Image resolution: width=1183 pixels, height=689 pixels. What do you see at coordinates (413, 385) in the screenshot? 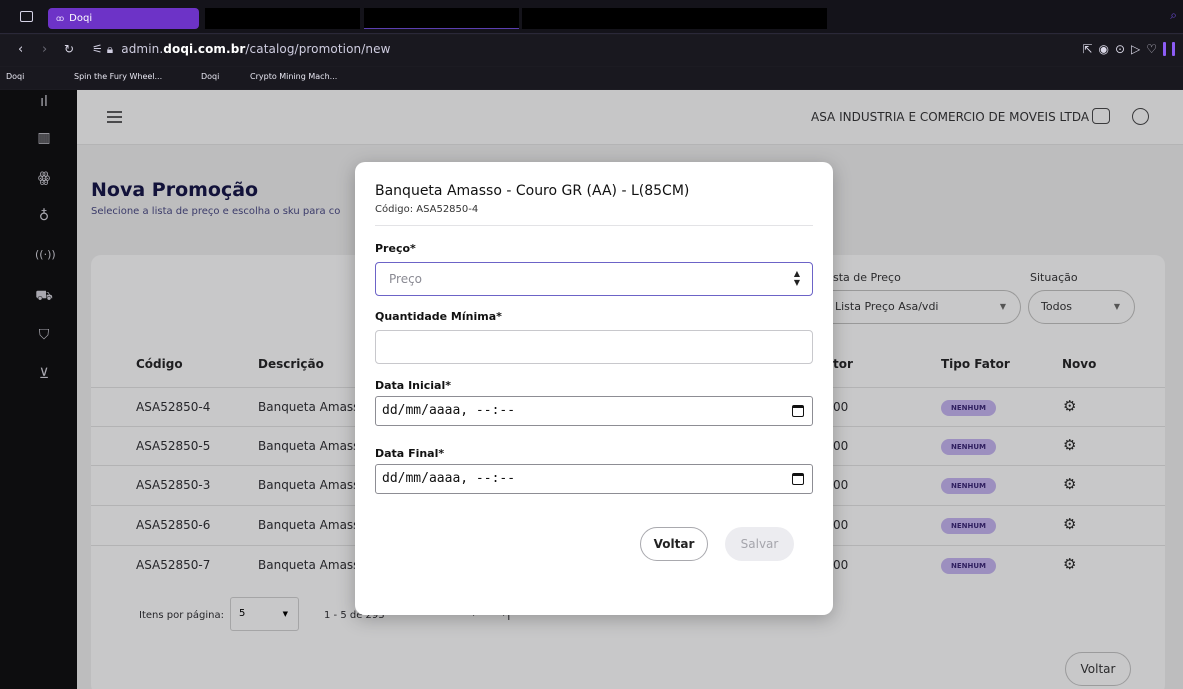
I see `start-date-label: Data Inicial*` at bounding box center [413, 385].